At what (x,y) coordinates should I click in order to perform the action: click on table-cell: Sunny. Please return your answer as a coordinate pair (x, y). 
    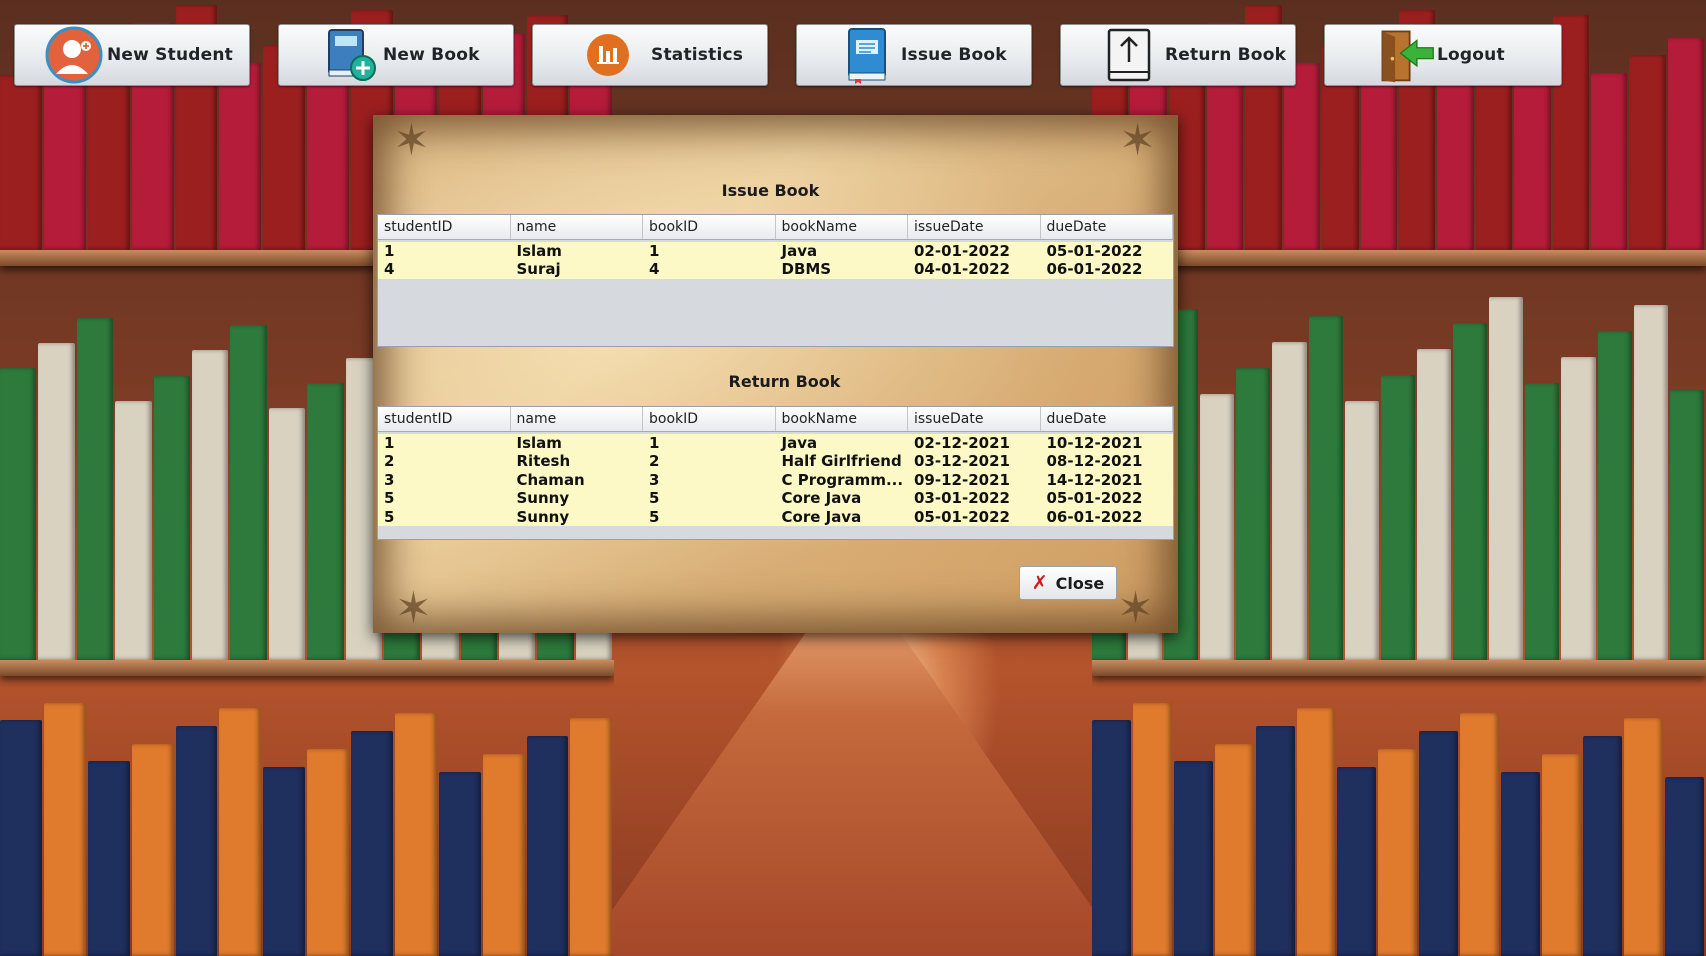
    Looking at the image, I should click on (543, 498).